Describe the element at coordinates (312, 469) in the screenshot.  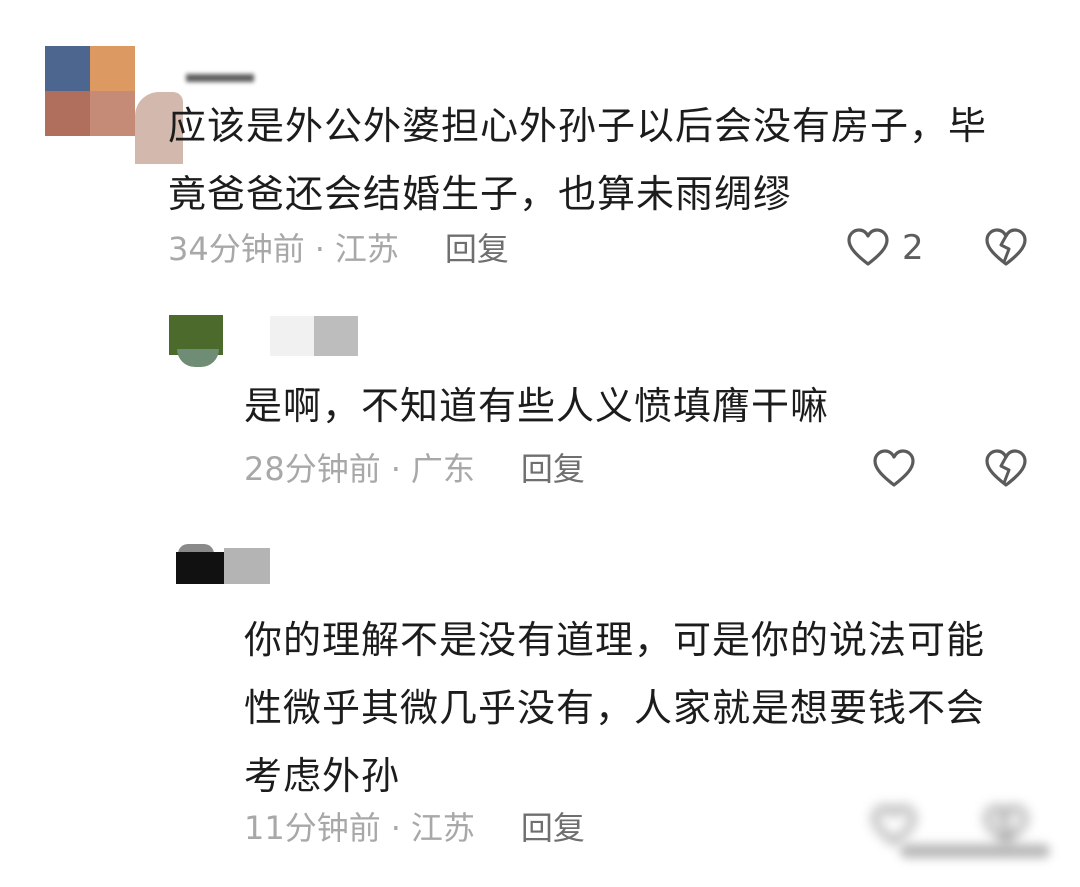
I see `timestamp: 28分钟前` at that location.